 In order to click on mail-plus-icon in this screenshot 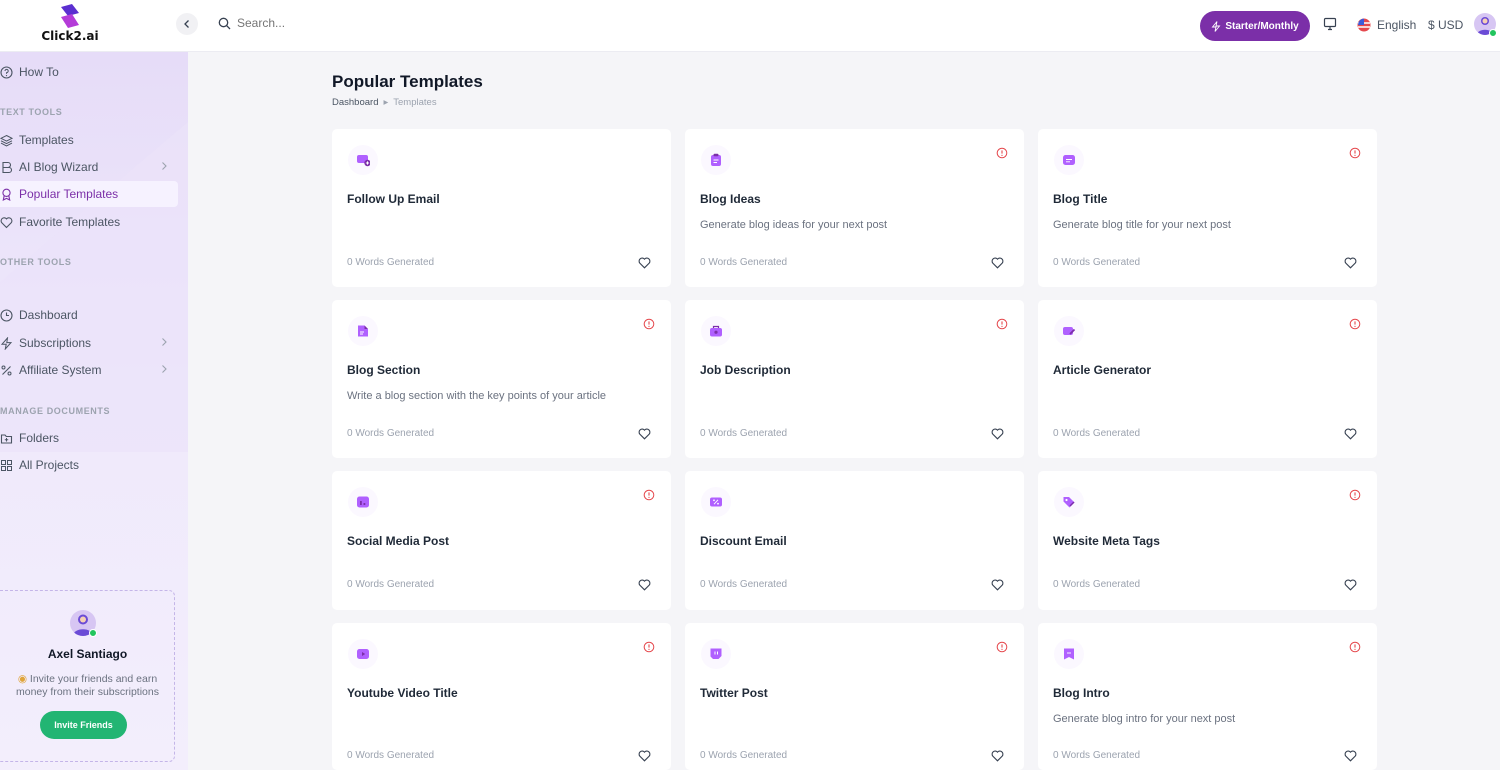, I will do `click(363, 160)`.